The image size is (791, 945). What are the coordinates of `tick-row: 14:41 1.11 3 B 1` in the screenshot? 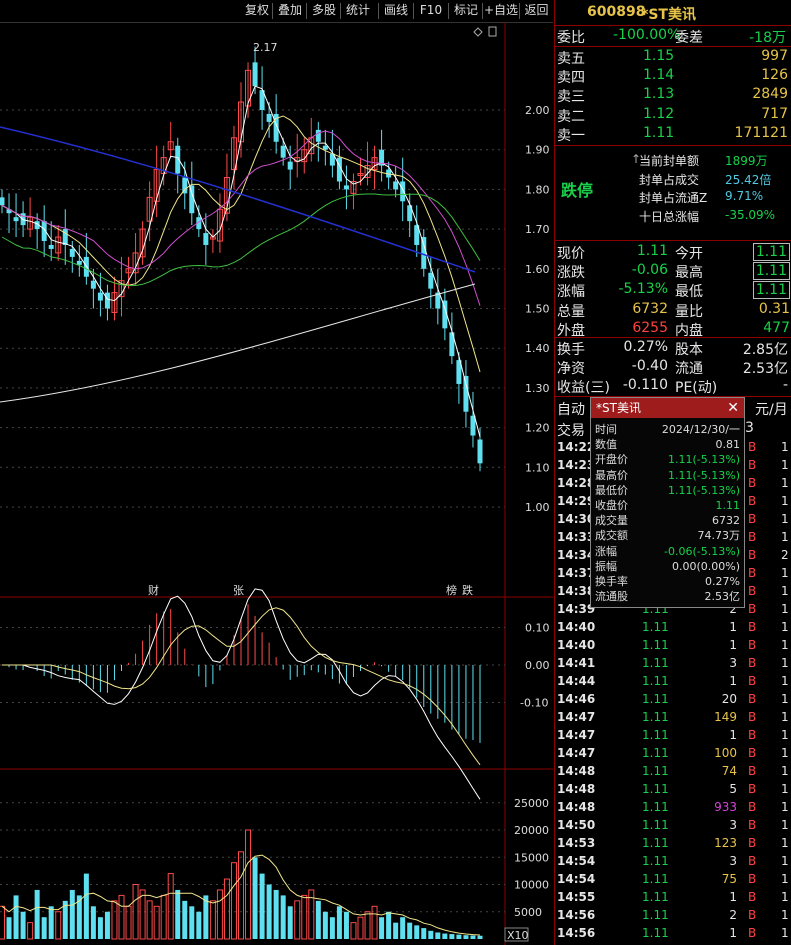 It's located at (673, 665).